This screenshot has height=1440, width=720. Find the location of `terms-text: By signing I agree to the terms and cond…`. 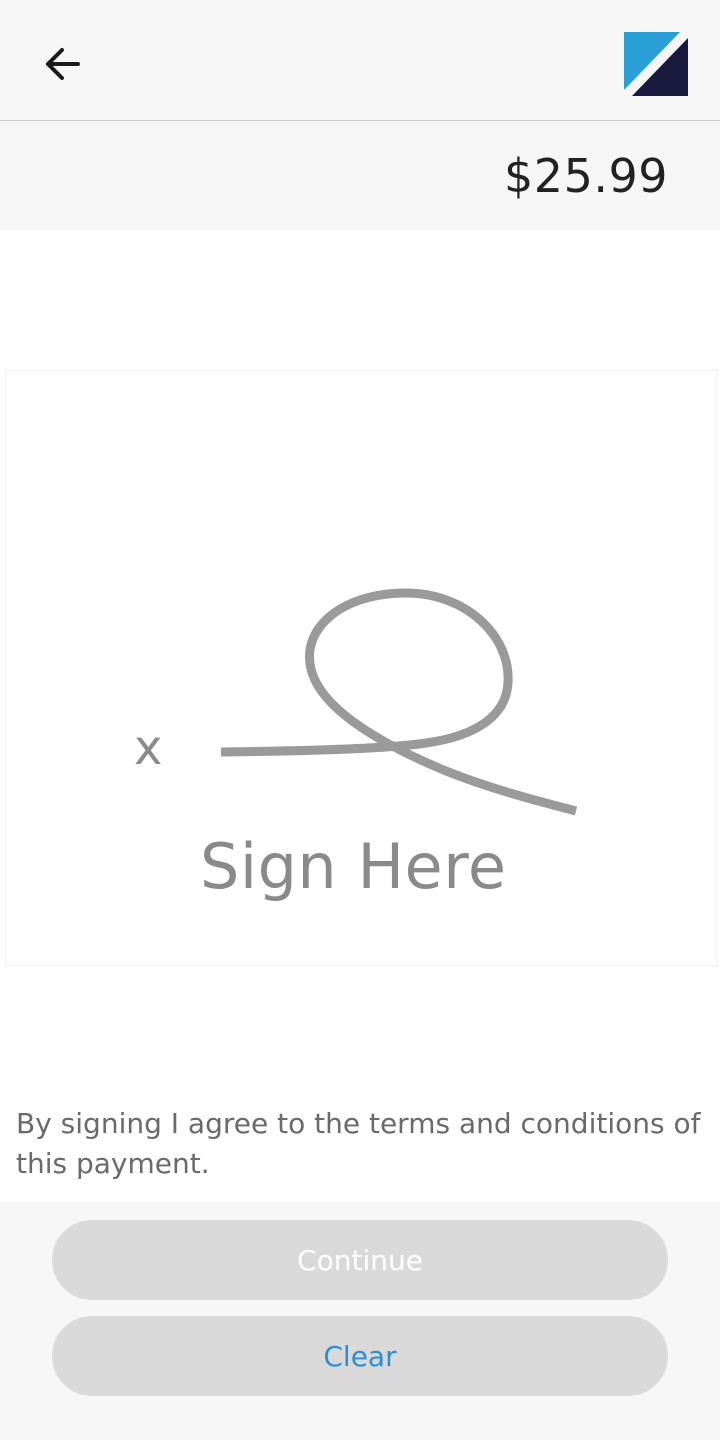

terms-text: By signing I agree to the terms and cond… is located at coordinates (358, 1143).